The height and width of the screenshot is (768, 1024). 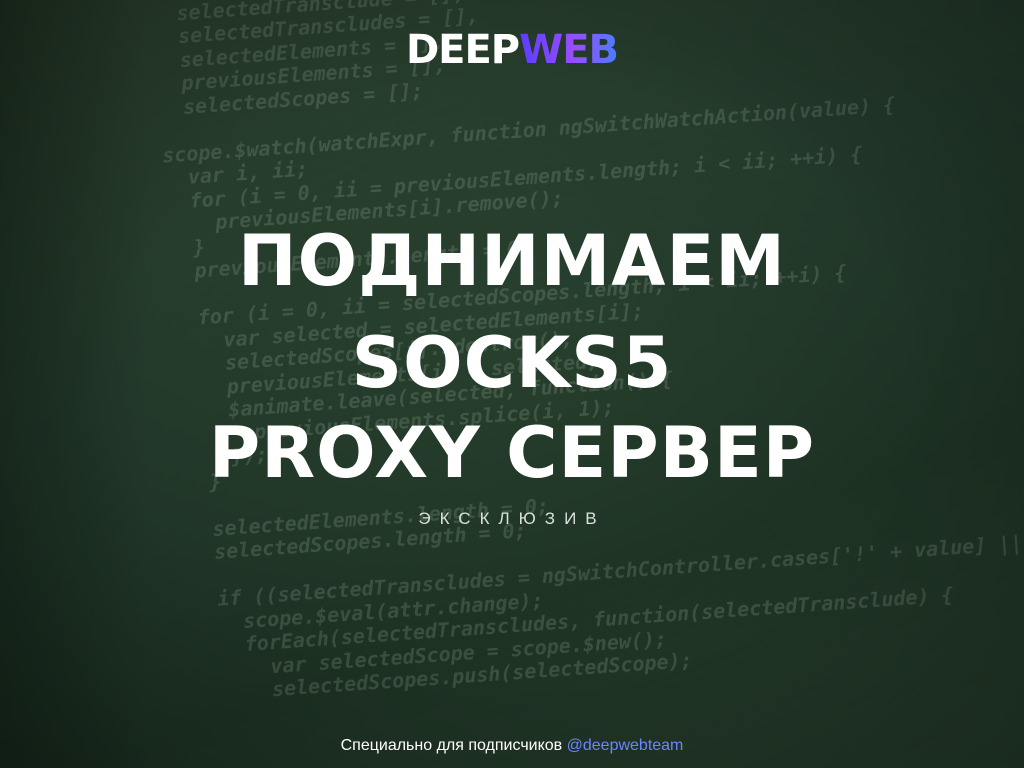 What do you see at coordinates (512, 261) in the screenshot?
I see `headline-line-1: ПОДНИМАЕМ` at bounding box center [512, 261].